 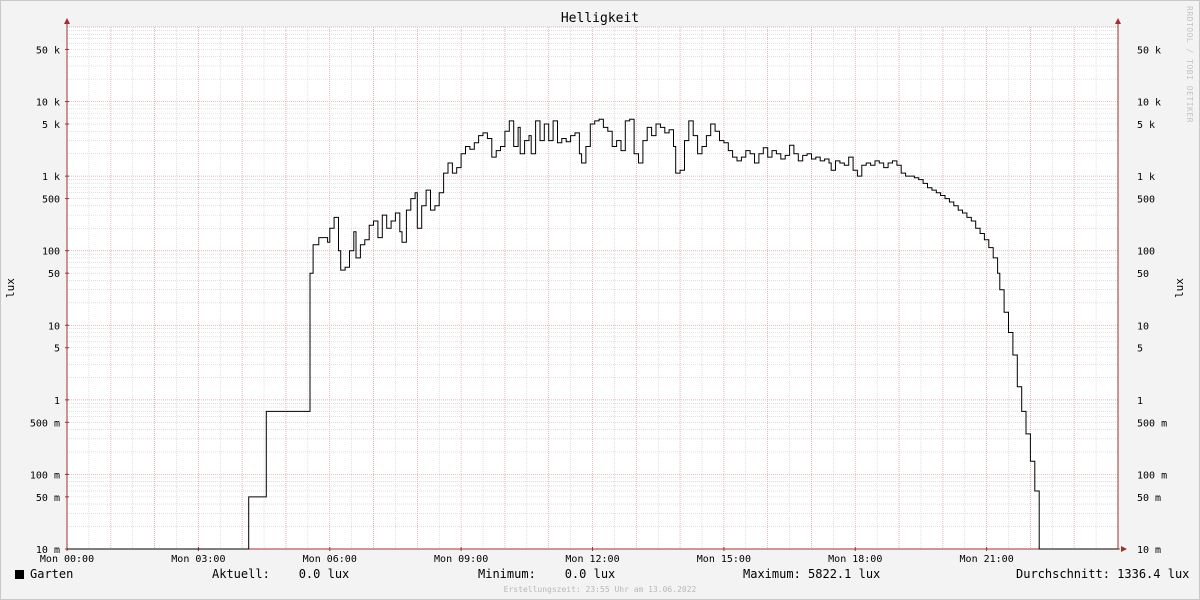 What do you see at coordinates (724, 559) in the screenshot?
I see `x-tick-label: Mon 15:00` at bounding box center [724, 559].